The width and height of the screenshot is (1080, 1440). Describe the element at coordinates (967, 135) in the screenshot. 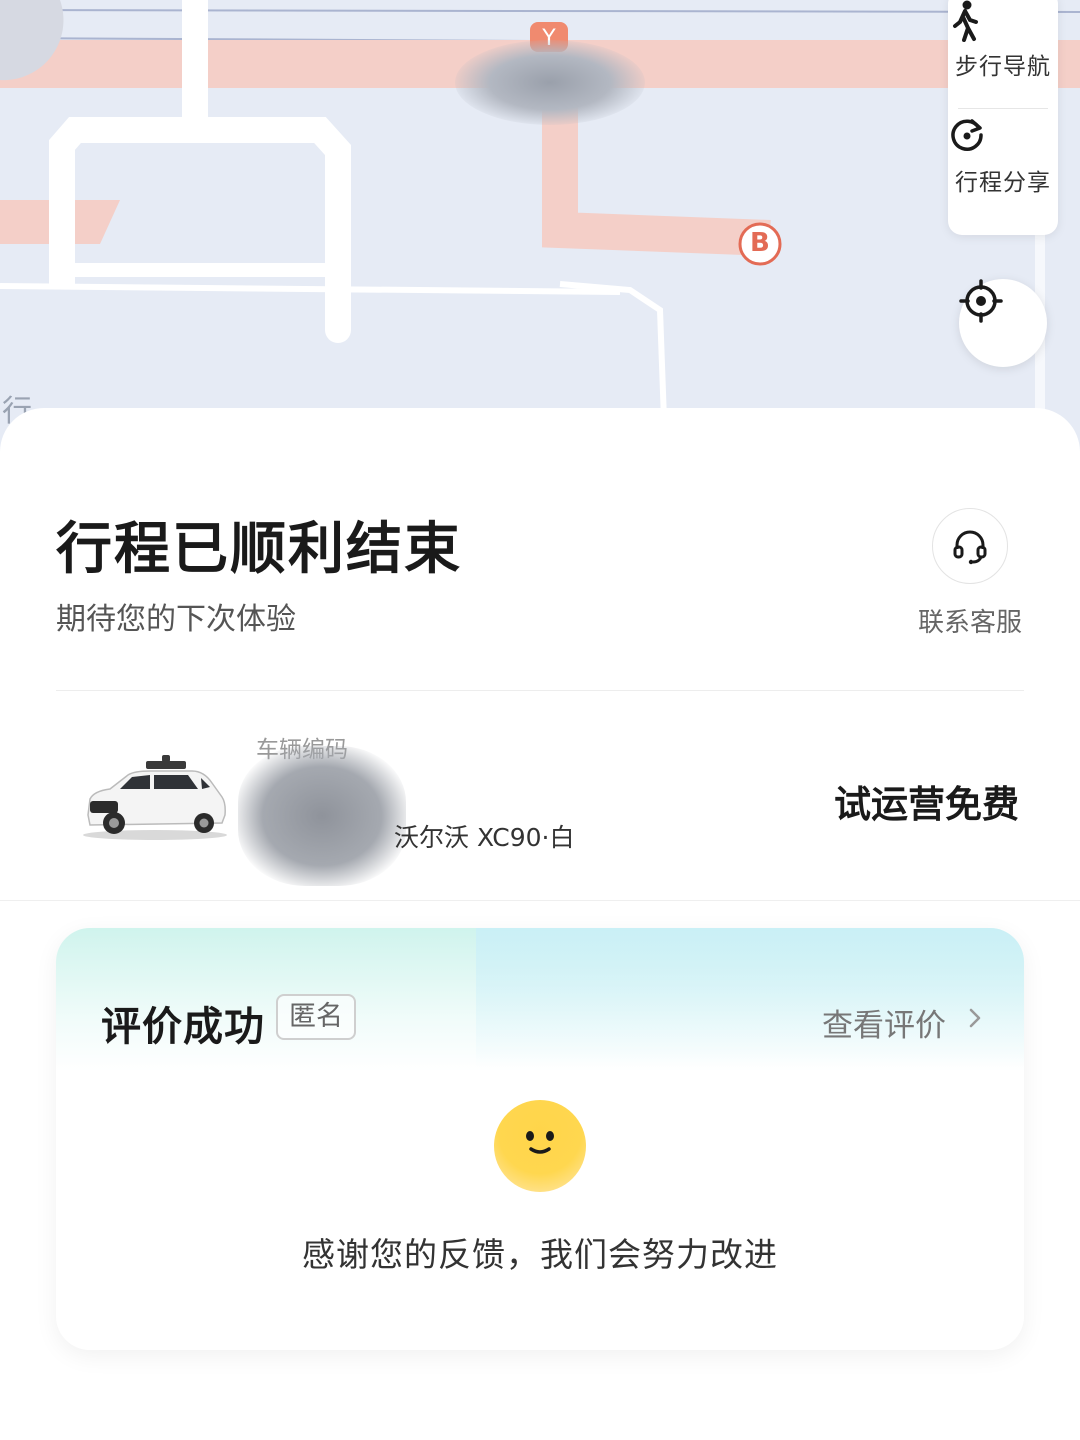

I see `share-refresh-icon` at that location.